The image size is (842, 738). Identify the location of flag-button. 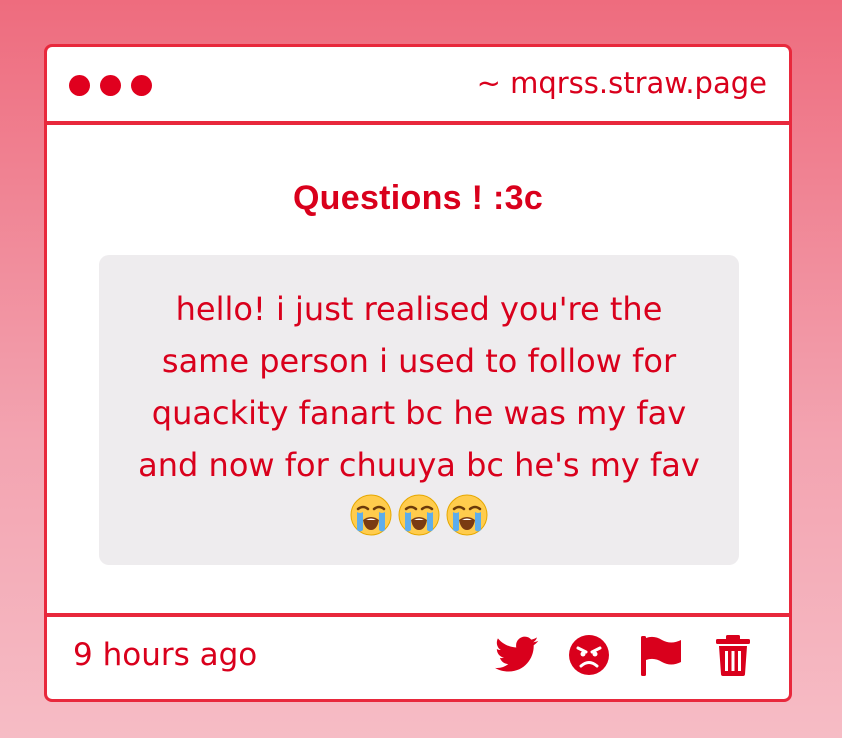
(661, 655).